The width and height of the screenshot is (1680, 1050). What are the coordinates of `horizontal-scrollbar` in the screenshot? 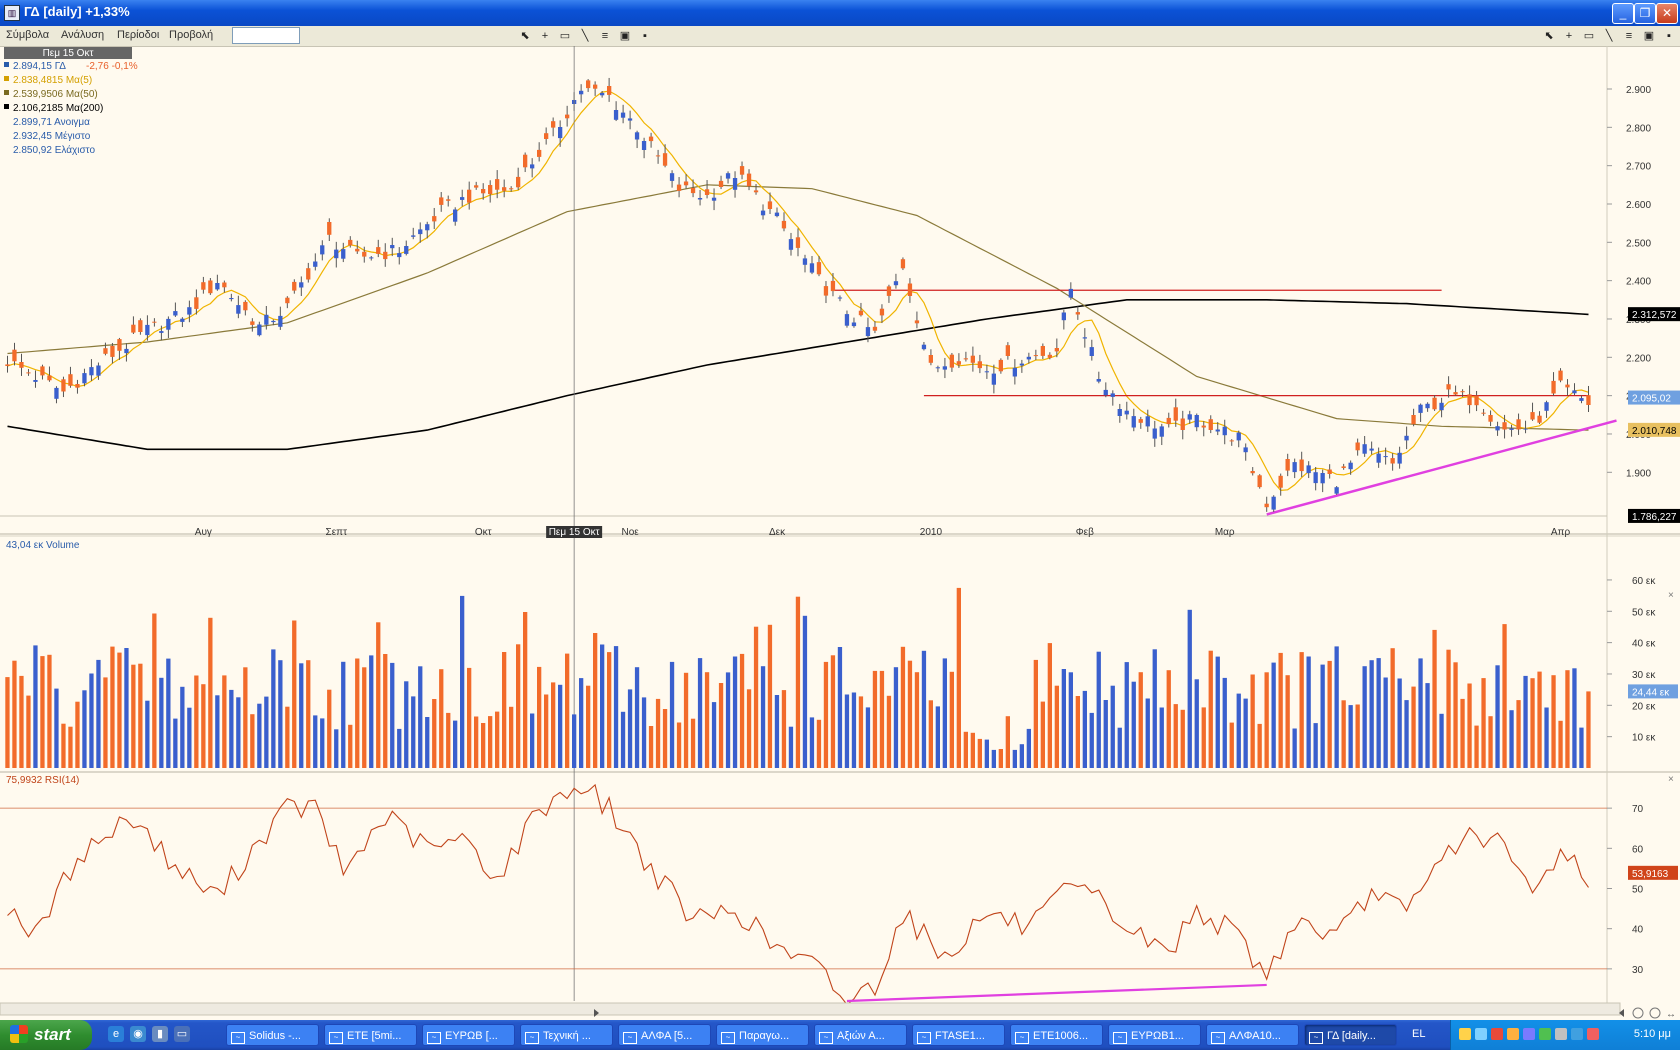 It's located at (810, 1009).